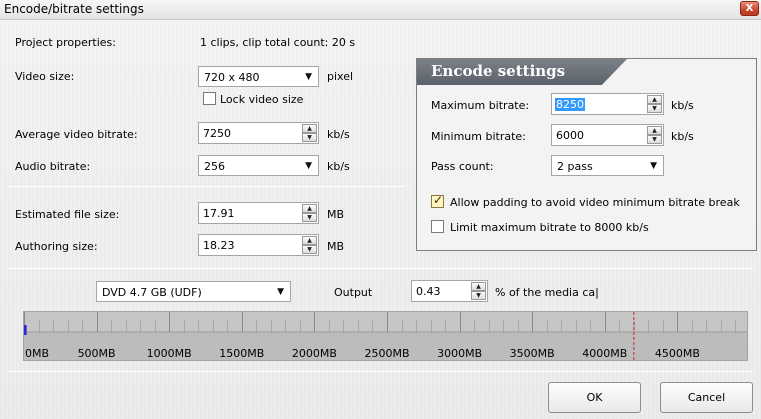 The width and height of the screenshot is (761, 419). I want to click on media-select: DVD 4.7 GB (UDF) ▼, so click(193, 291).